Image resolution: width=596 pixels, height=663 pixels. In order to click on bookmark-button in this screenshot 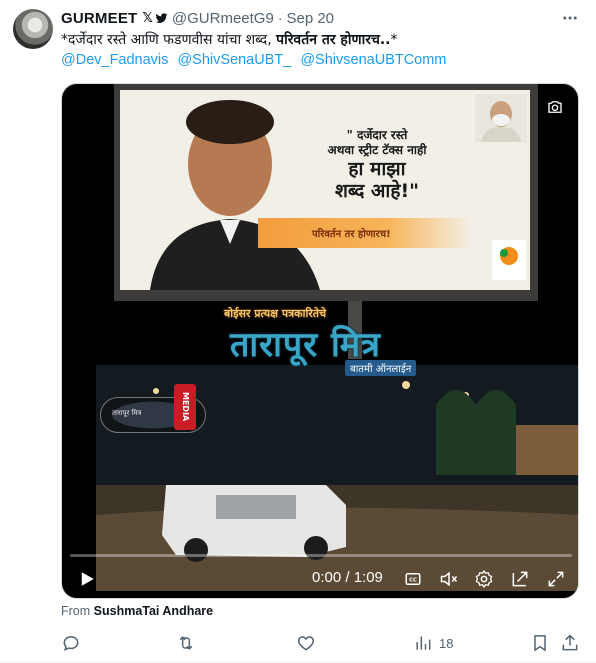, I will do `click(540, 643)`.